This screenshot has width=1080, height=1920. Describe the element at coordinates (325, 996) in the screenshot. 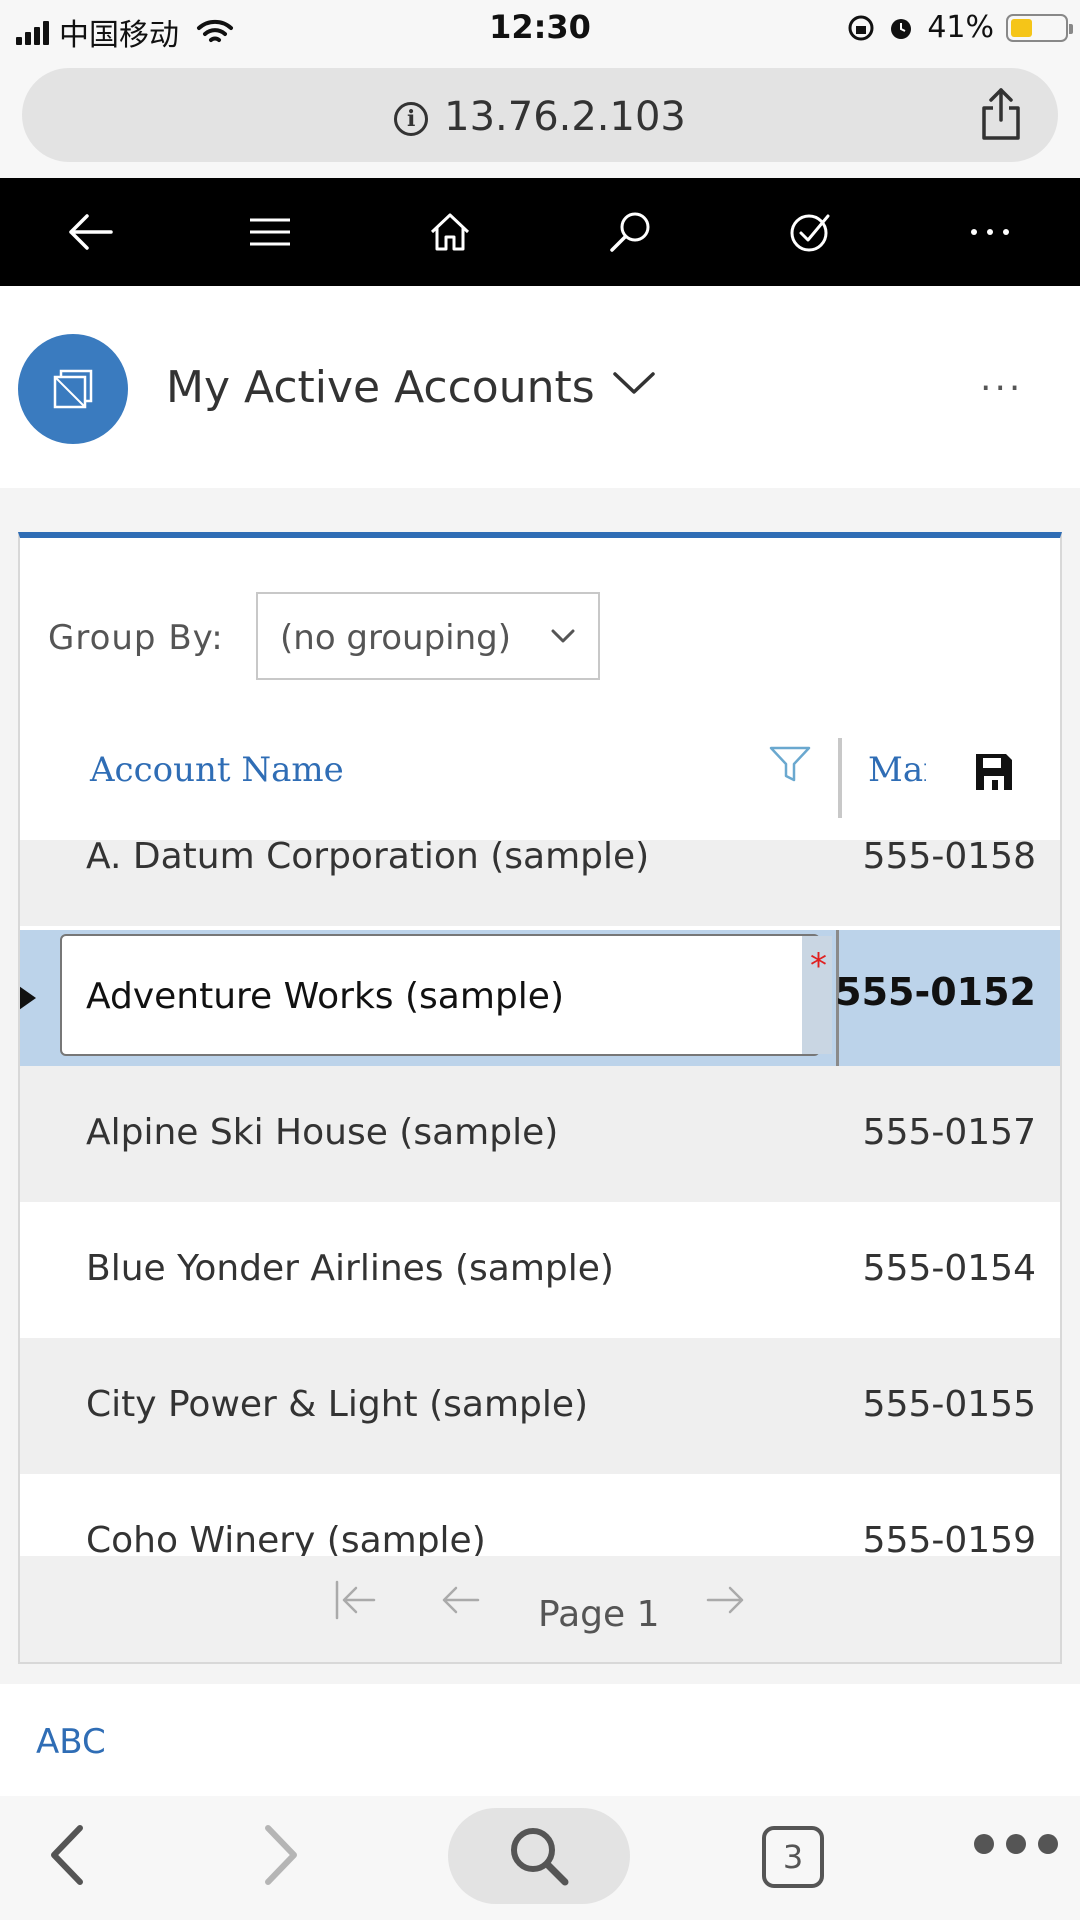

I see `account-name-edit-value: Adventure Works (sample)` at that location.